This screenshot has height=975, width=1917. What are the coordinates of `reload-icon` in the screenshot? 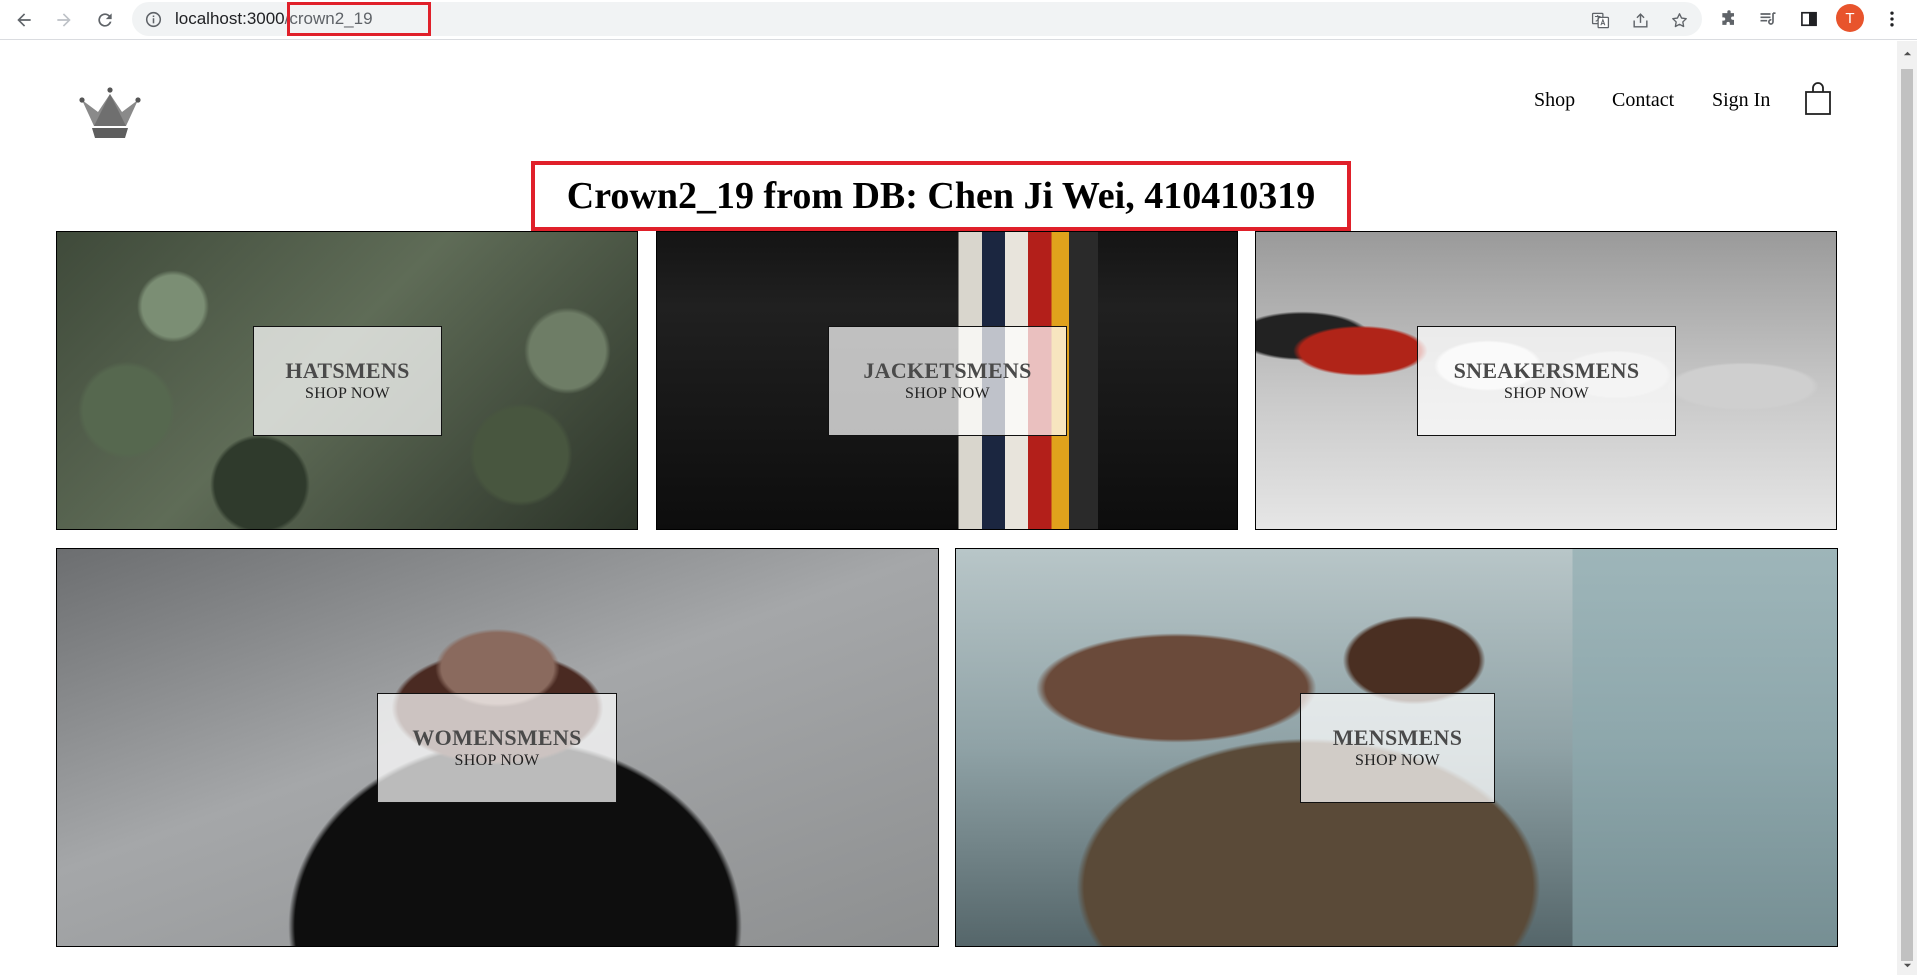 It's located at (105, 20).